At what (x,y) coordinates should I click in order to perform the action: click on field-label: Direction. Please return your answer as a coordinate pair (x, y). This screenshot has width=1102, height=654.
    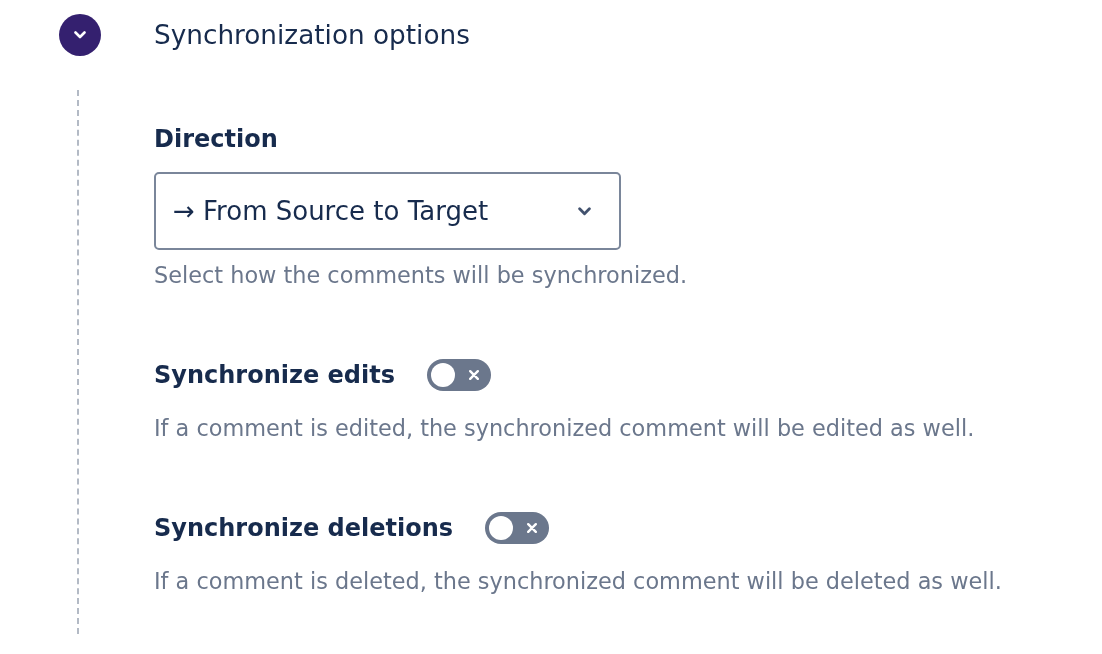
    Looking at the image, I should click on (216, 139).